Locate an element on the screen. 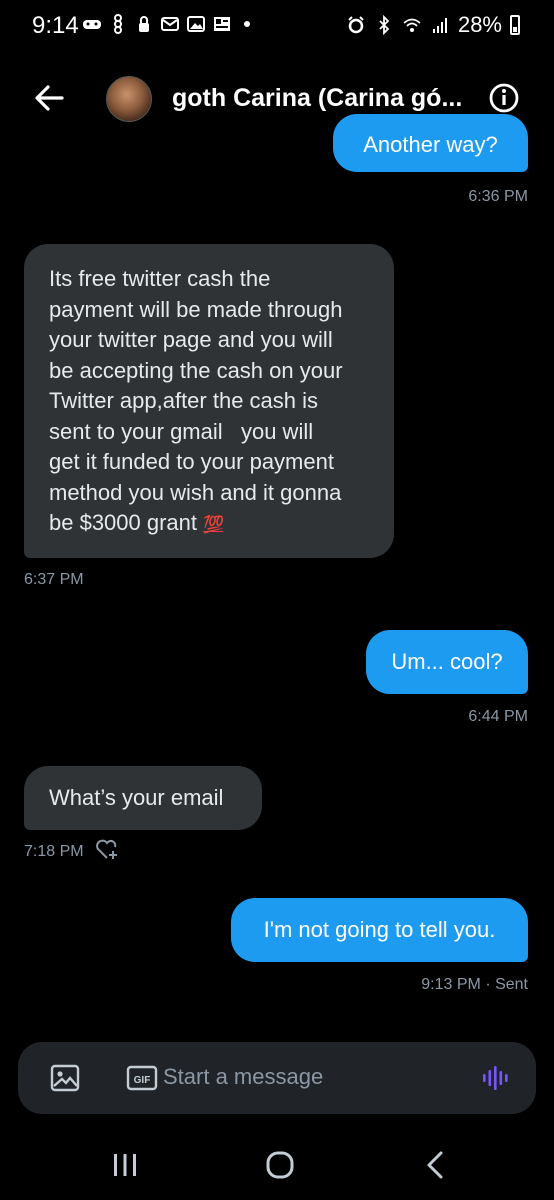 The width and height of the screenshot is (554, 1200). gallery-icon is located at coordinates (196, 24).